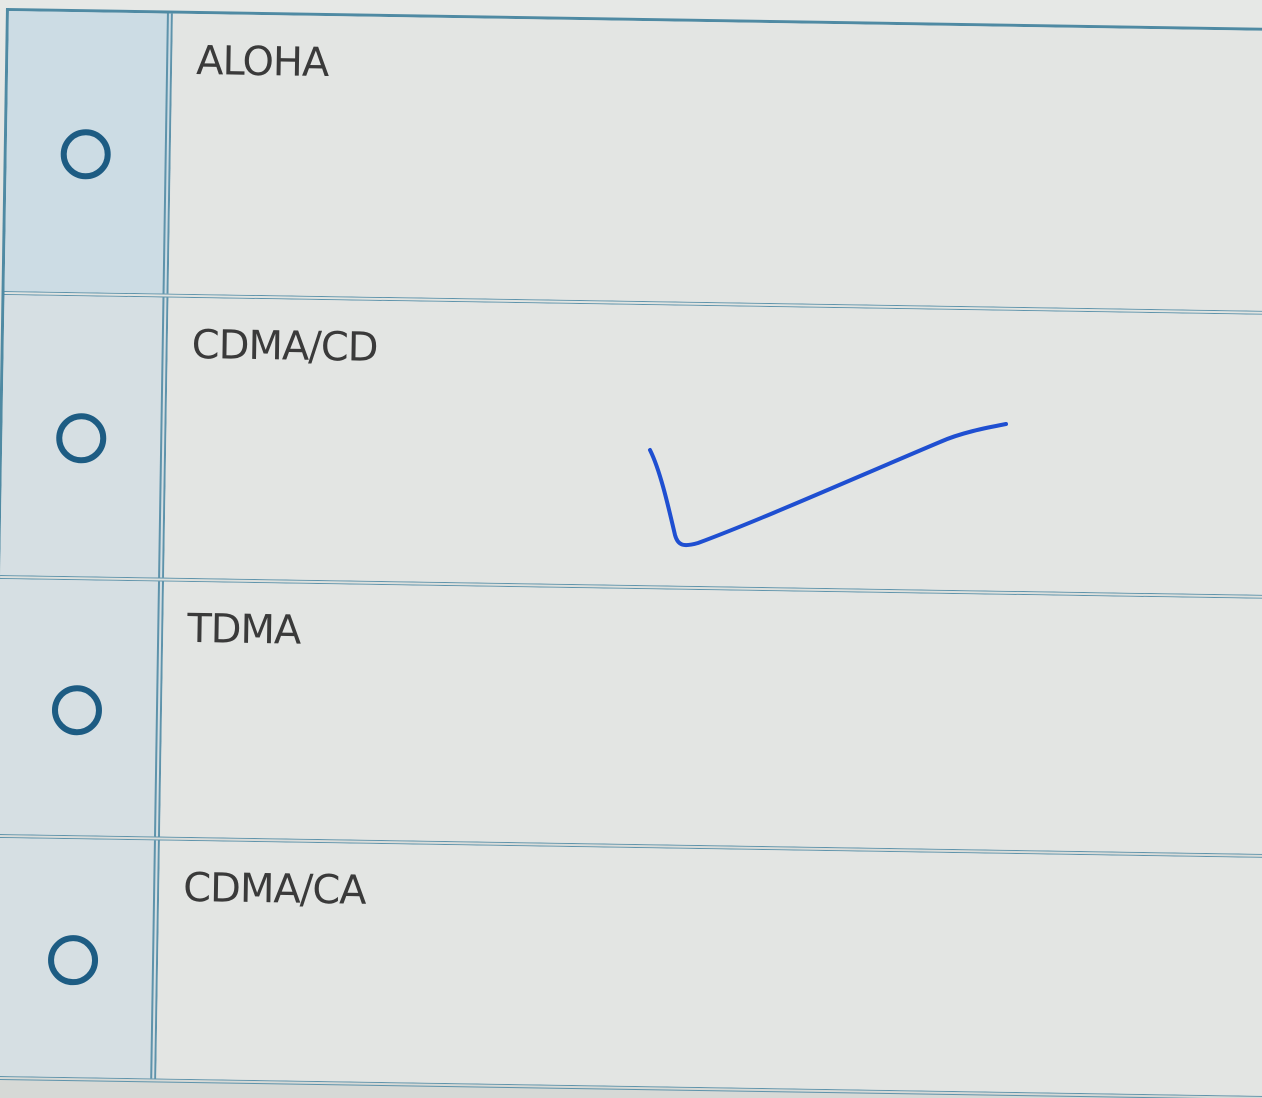 This screenshot has width=1262, height=1098. Describe the element at coordinates (262, 62) in the screenshot. I see `option-label: ALOHA` at that location.